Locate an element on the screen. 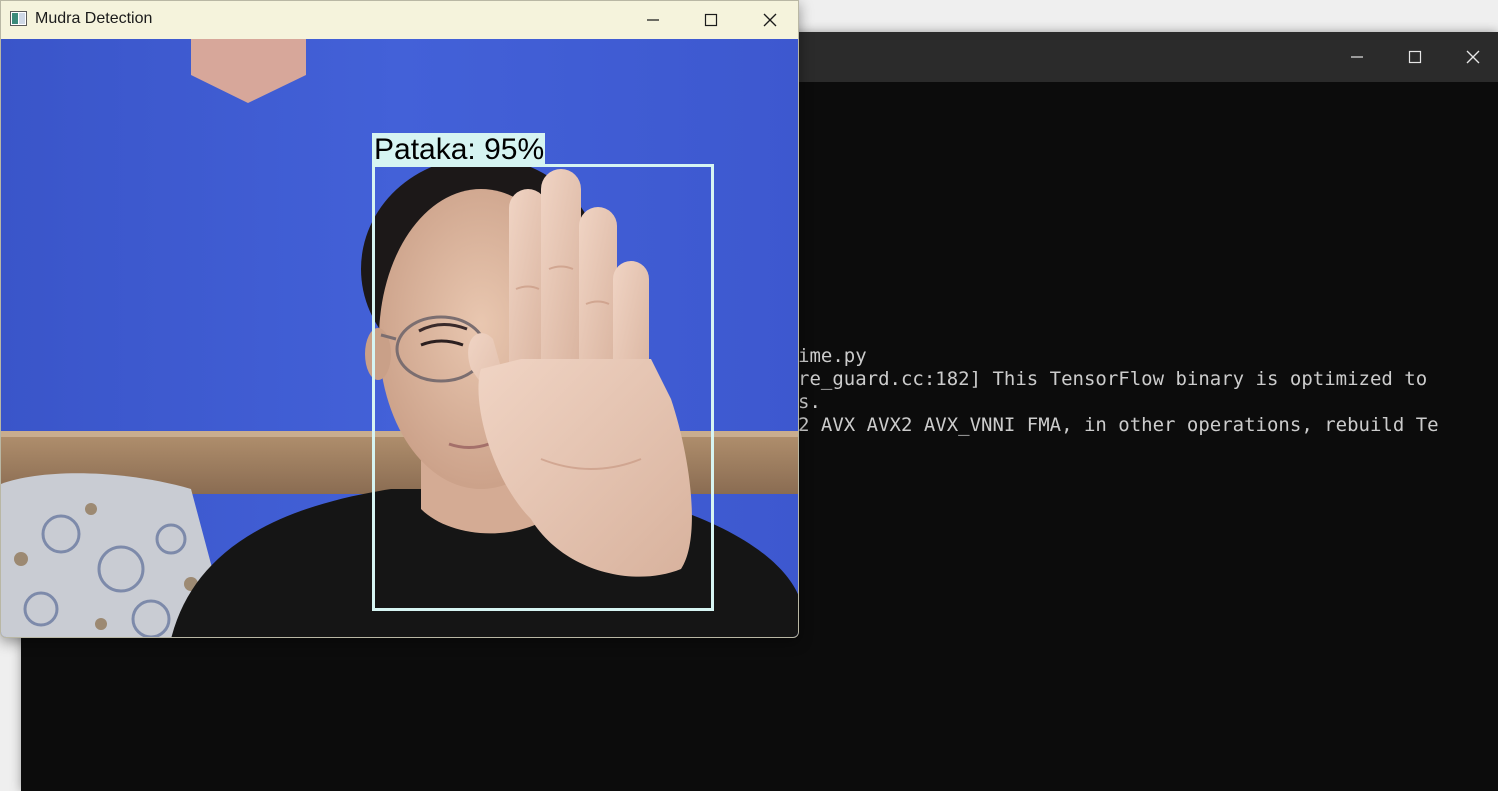 The height and width of the screenshot is (791, 1498). terminal-minimize-button is located at coordinates (1357, 57).